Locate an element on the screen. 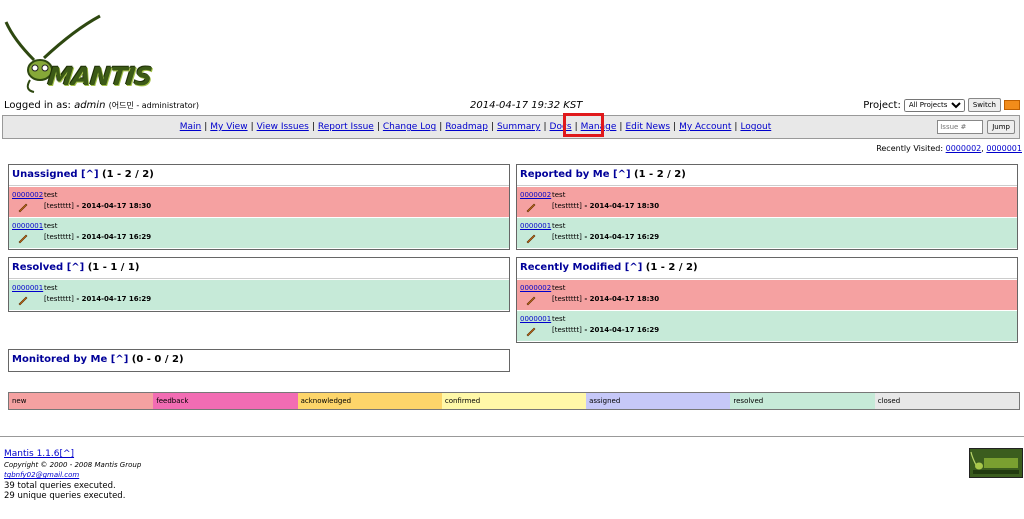 This screenshot has width=1024, height=519. project-selector-area: Project: All Projects Switch is located at coordinates (941, 105).